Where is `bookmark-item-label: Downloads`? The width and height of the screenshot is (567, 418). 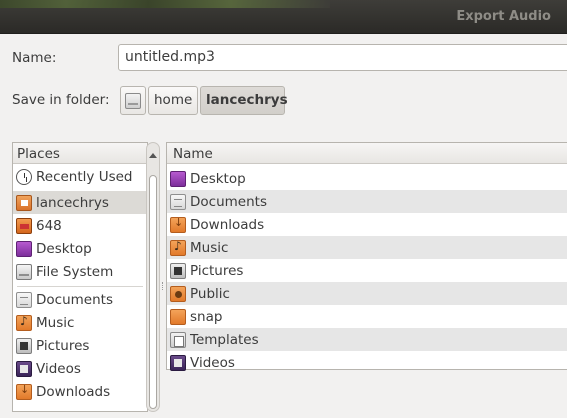 bookmark-item-label: Downloads is located at coordinates (73, 391).